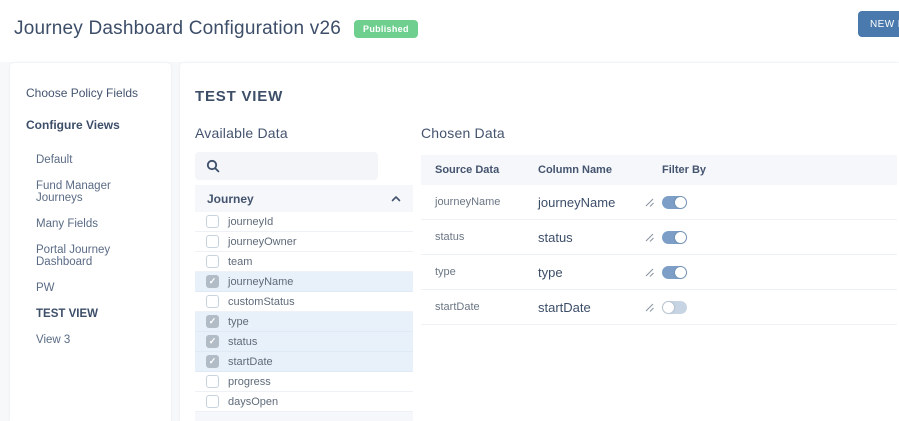 The image size is (899, 421). What do you see at coordinates (241, 133) in the screenshot?
I see `available-data-title: Available Data` at bounding box center [241, 133].